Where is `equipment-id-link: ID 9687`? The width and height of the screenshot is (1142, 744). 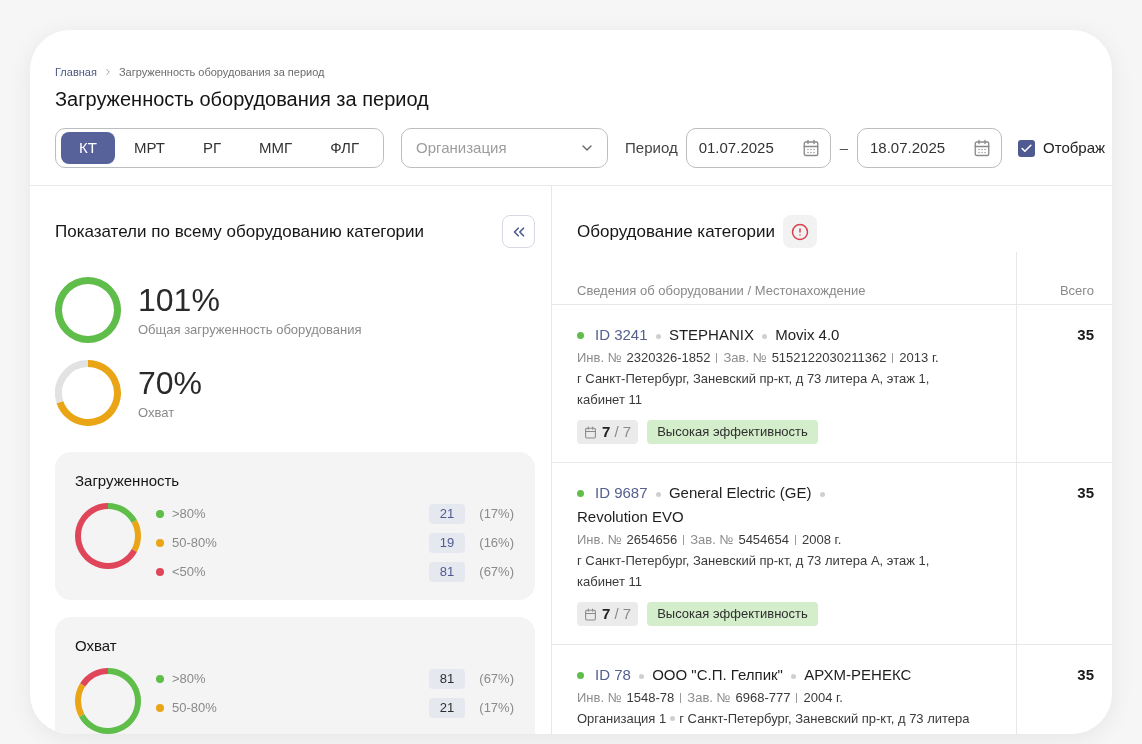 equipment-id-link: ID 9687 is located at coordinates (621, 492).